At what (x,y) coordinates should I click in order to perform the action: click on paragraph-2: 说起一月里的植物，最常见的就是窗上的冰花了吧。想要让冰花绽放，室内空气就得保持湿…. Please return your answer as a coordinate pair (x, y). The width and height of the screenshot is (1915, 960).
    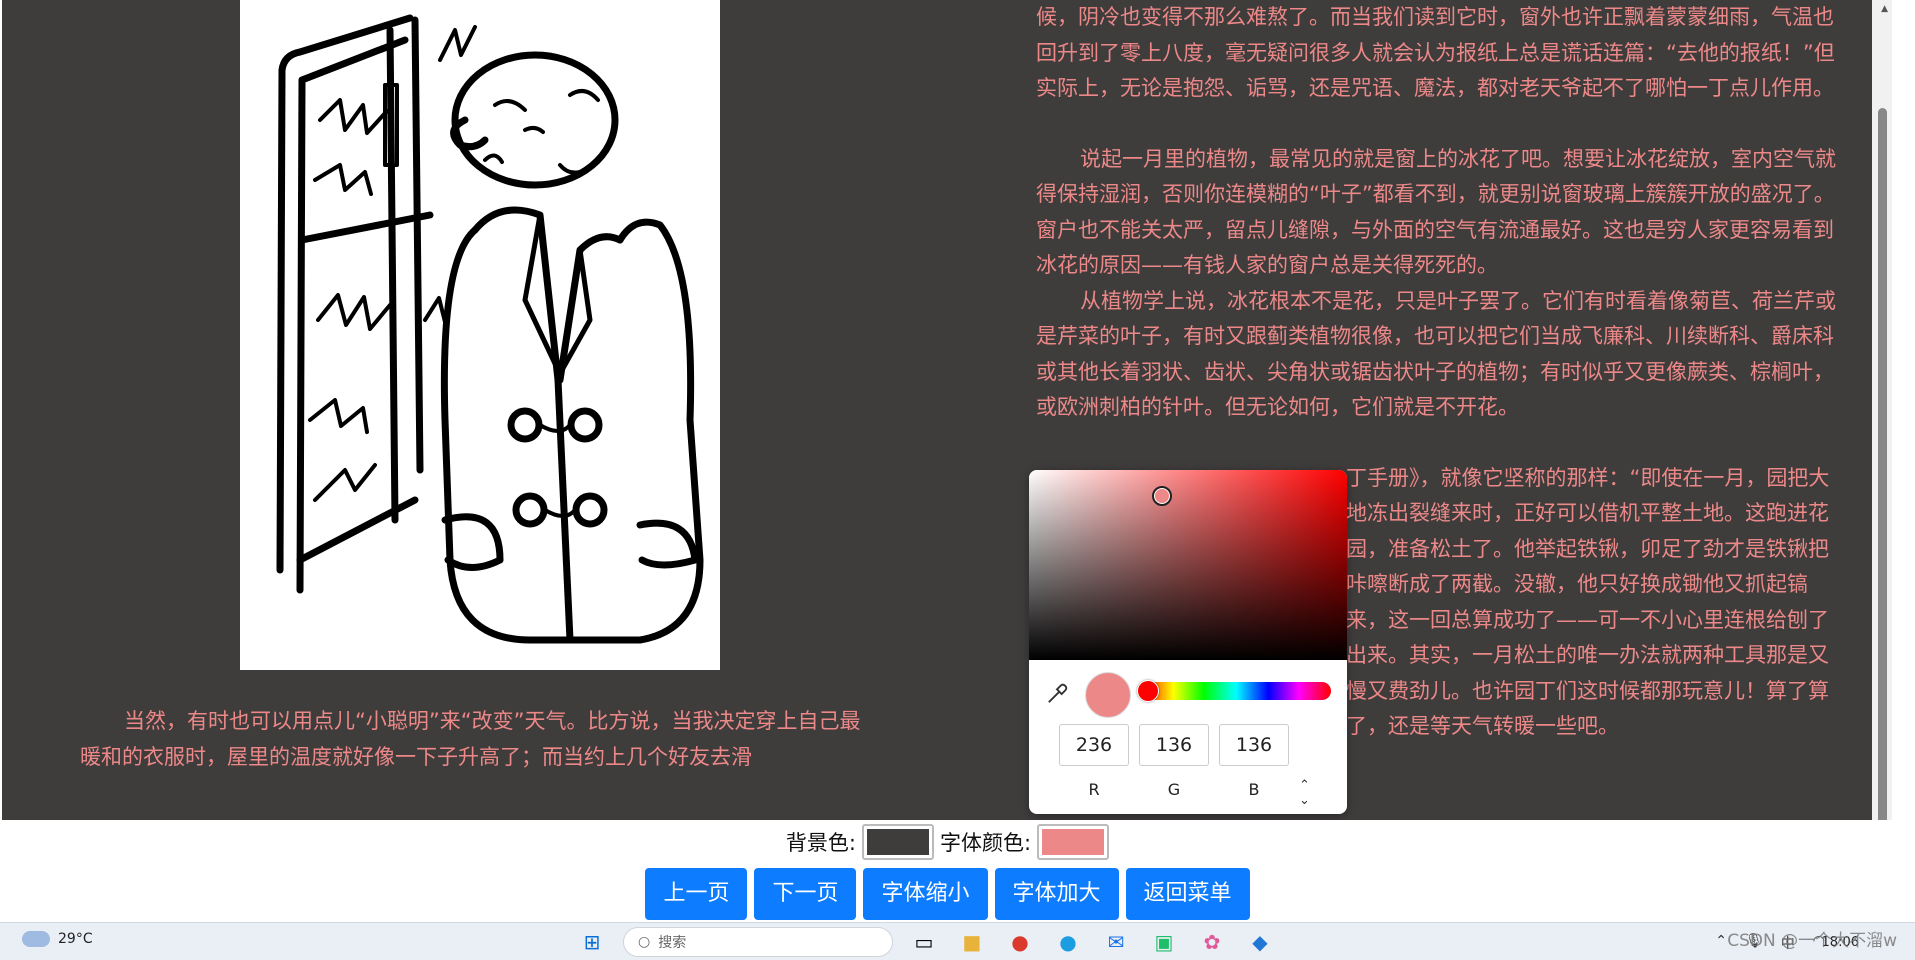
    Looking at the image, I should click on (1436, 212).